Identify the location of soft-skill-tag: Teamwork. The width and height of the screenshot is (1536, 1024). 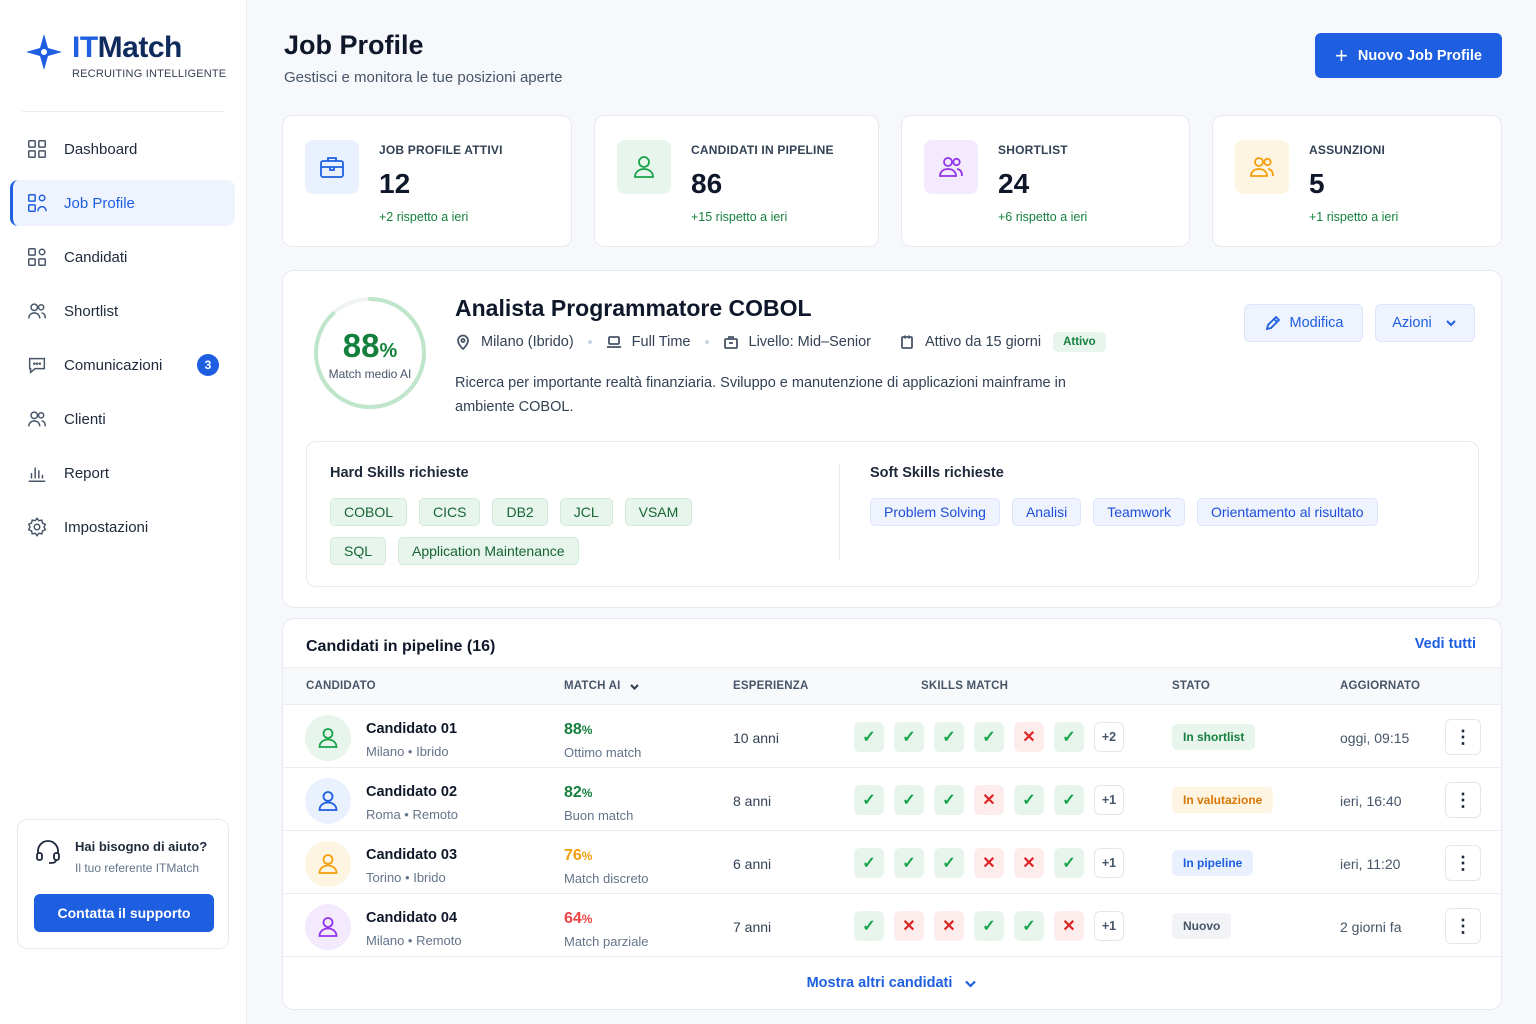
(1139, 512).